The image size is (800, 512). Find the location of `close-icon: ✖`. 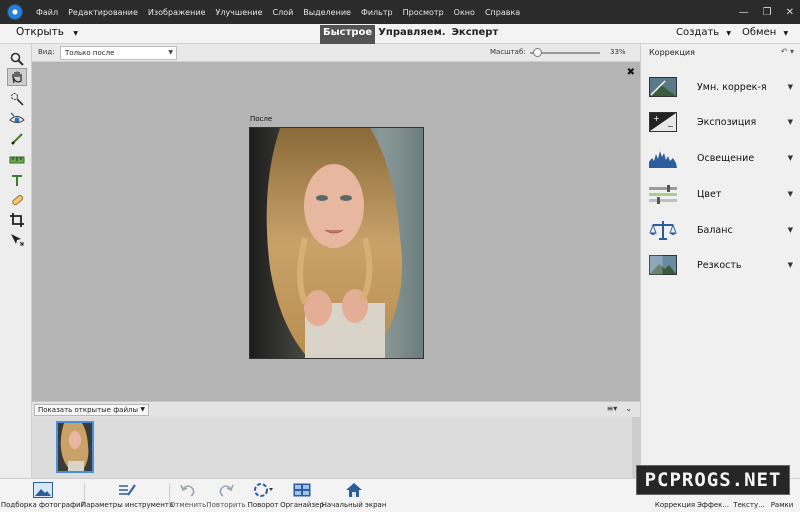

close-icon: ✖ is located at coordinates (631, 72).